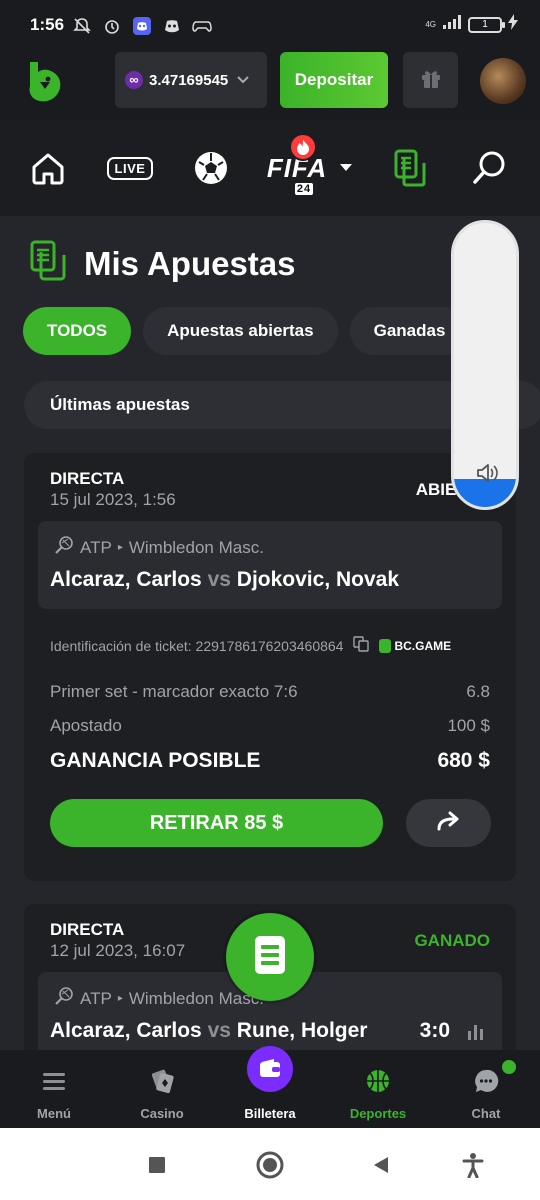  What do you see at coordinates (270, 86) in the screenshot?
I see `app-header: ∞ 3.47169545 Depositar` at bounding box center [270, 86].